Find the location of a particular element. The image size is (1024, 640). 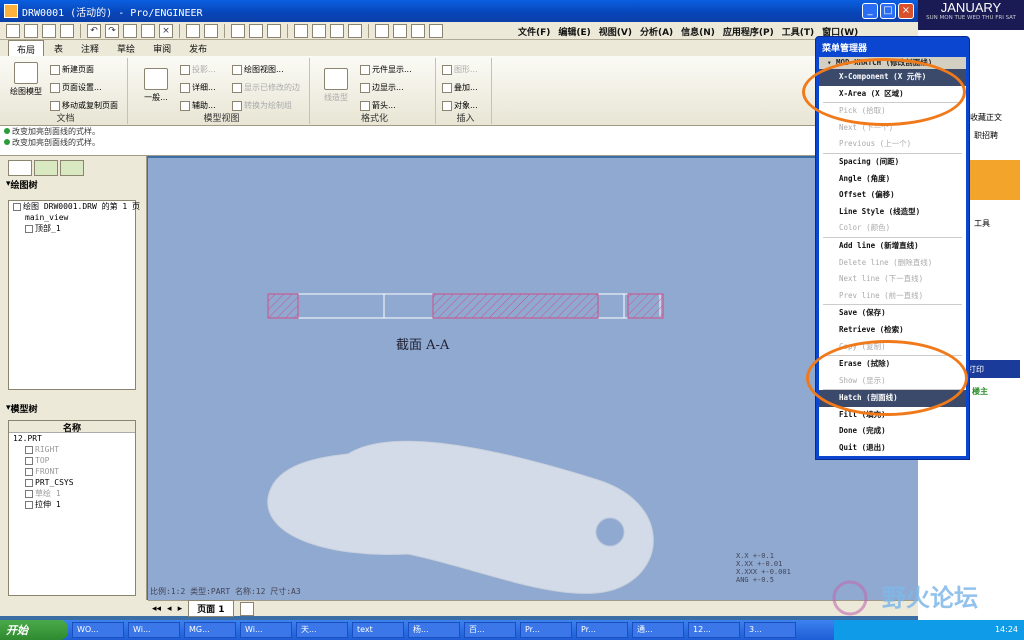

menu-manager-item: Offset (偏移) is located at coordinates (892, 195).